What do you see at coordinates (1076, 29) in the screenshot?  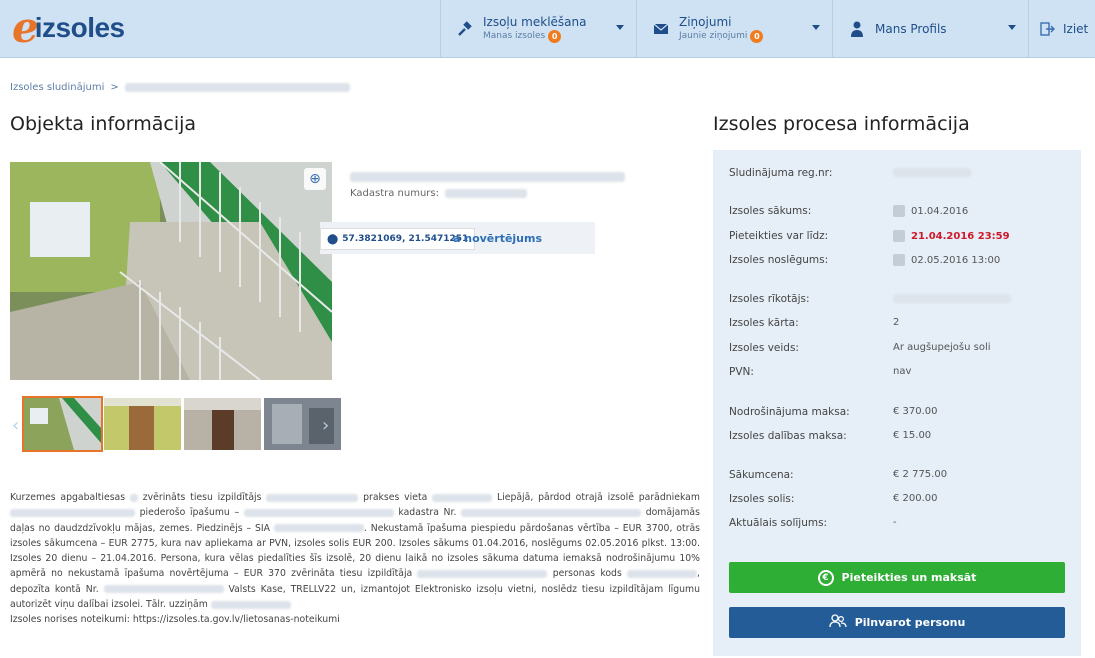 I see `logout-label: Iziet` at bounding box center [1076, 29].